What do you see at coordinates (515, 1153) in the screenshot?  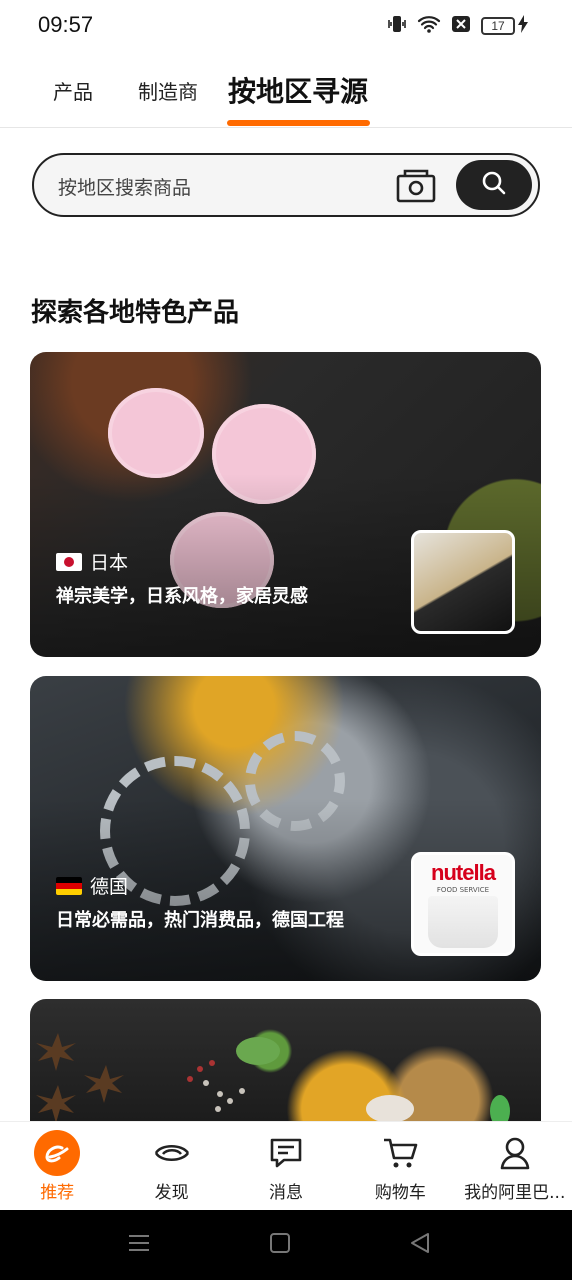 I see `user-icon` at bounding box center [515, 1153].